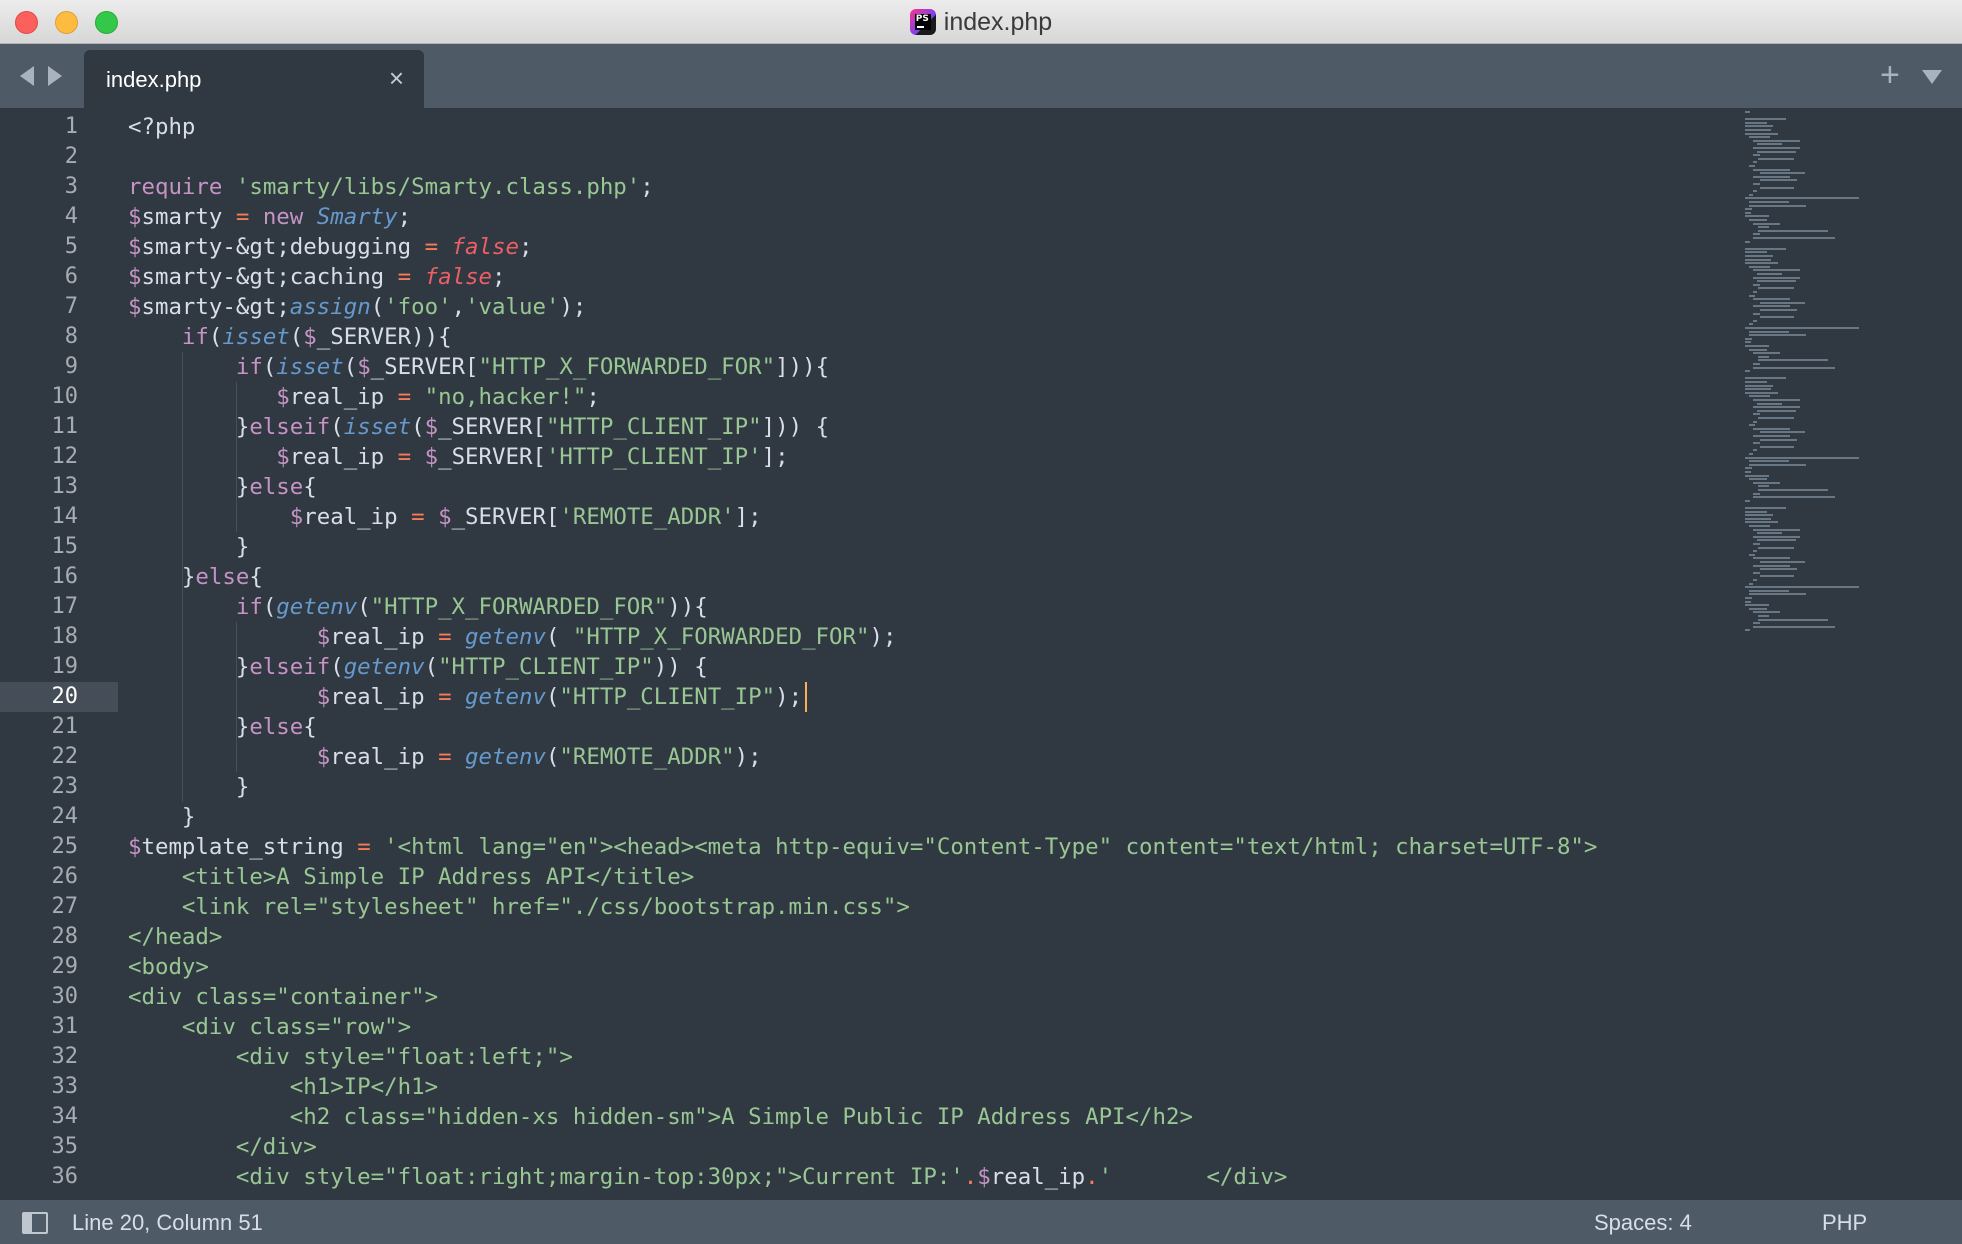 The width and height of the screenshot is (1962, 1244). Describe the element at coordinates (283, 1087) in the screenshot. I see `code-line: <h1>IP</h1>` at that location.